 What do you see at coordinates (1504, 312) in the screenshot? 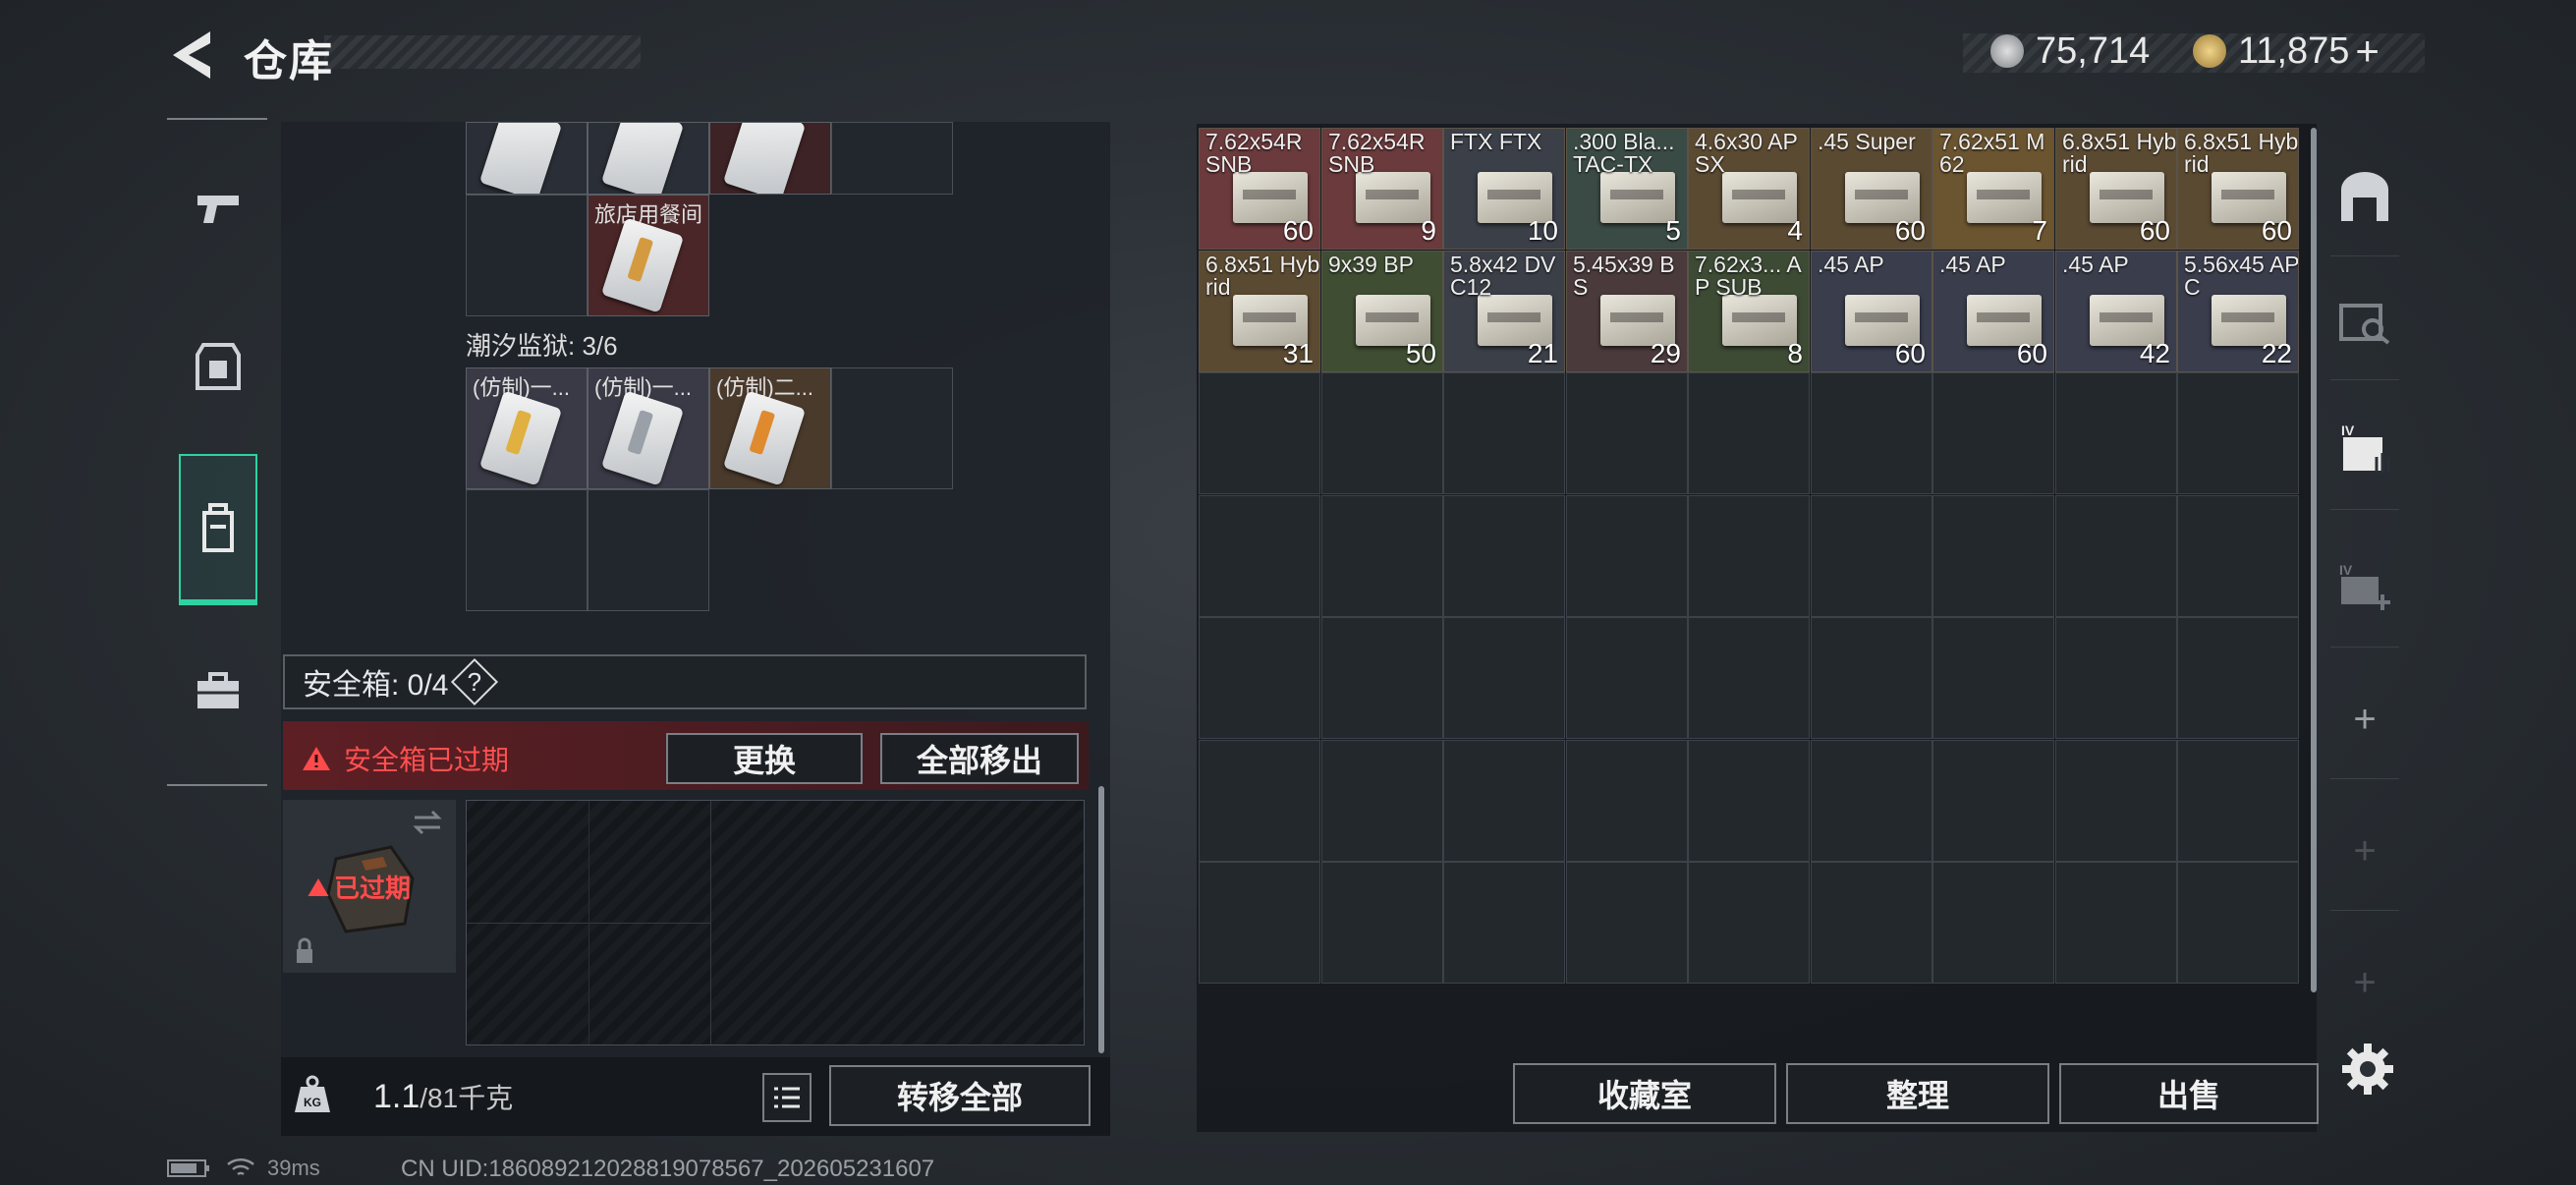
I see `ammo-item: 5.8x42 DVC12 21` at bounding box center [1504, 312].